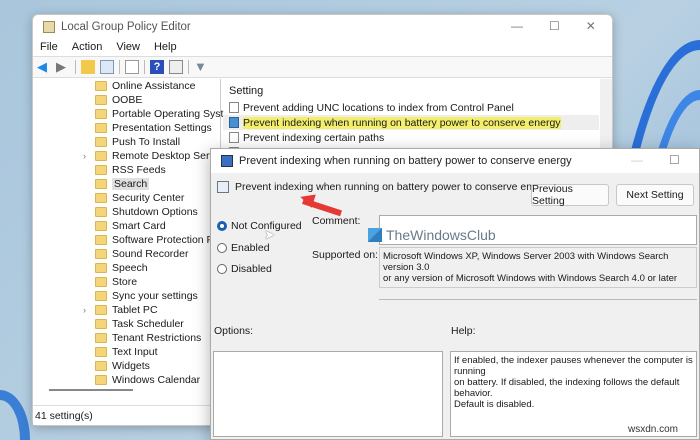 The height and width of the screenshot is (440, 700). What do you see at coordinates (130, 156) in the screenshot?
I see `tree-item: › Remote Desktop Service` at bounding box center [130, 156].